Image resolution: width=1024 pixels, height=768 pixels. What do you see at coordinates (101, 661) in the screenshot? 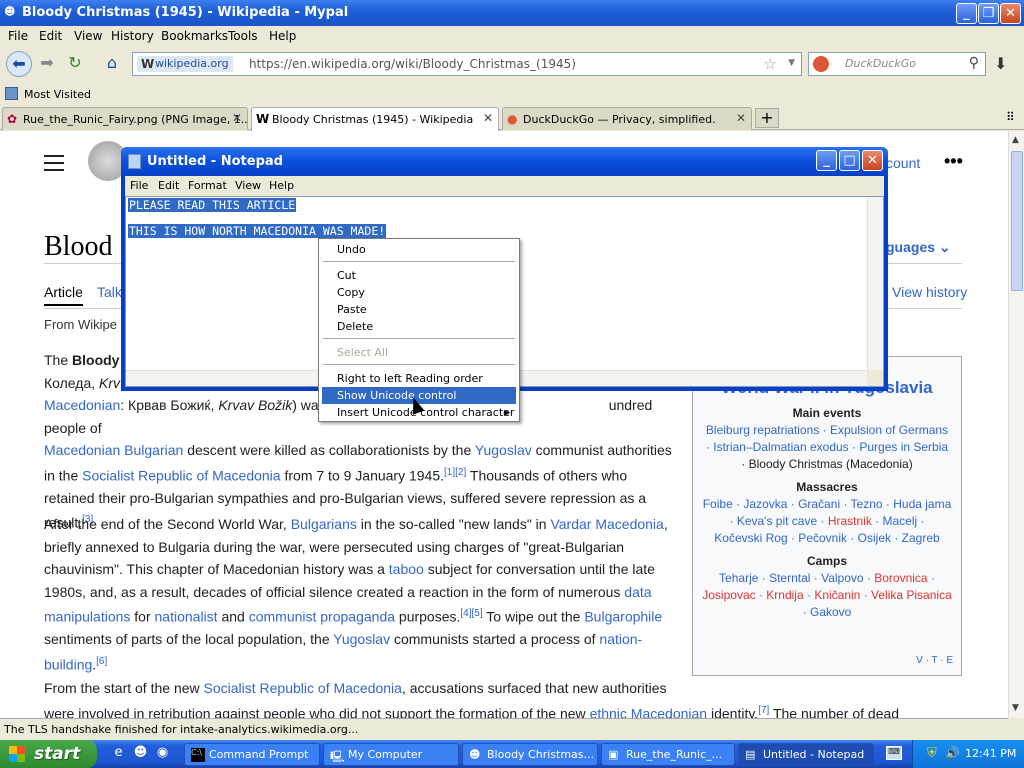
I see `citation: [6]` at bounding box center [101, 661].